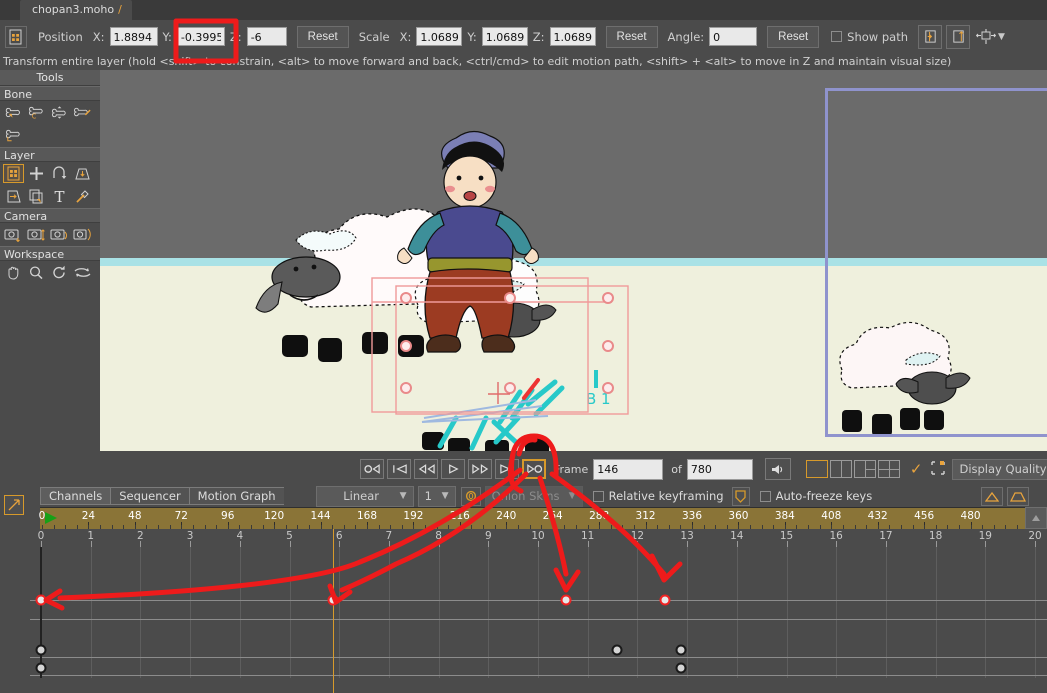 Image resolution: width=1047 pixels, height=693 pixels. Describe the element at coordinates (507, 469) in the screenshot. I see `next-keyframe-button` at that location.